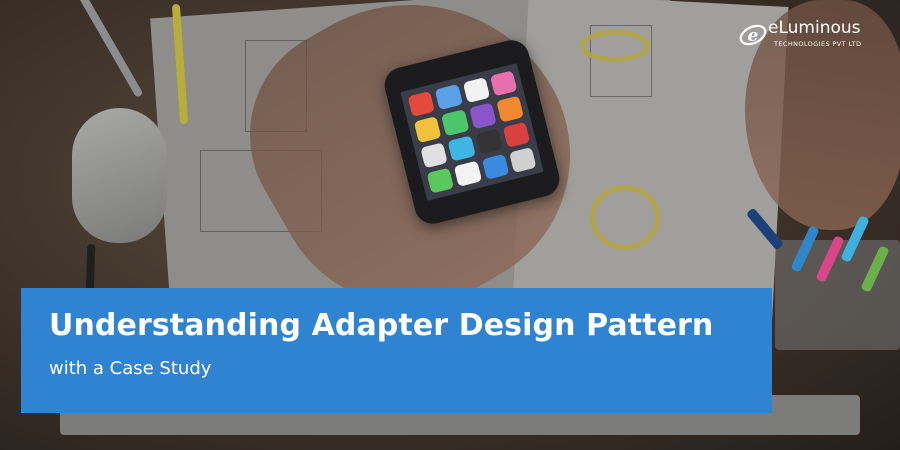  I want to click on phone-screen, so click(472, 132).